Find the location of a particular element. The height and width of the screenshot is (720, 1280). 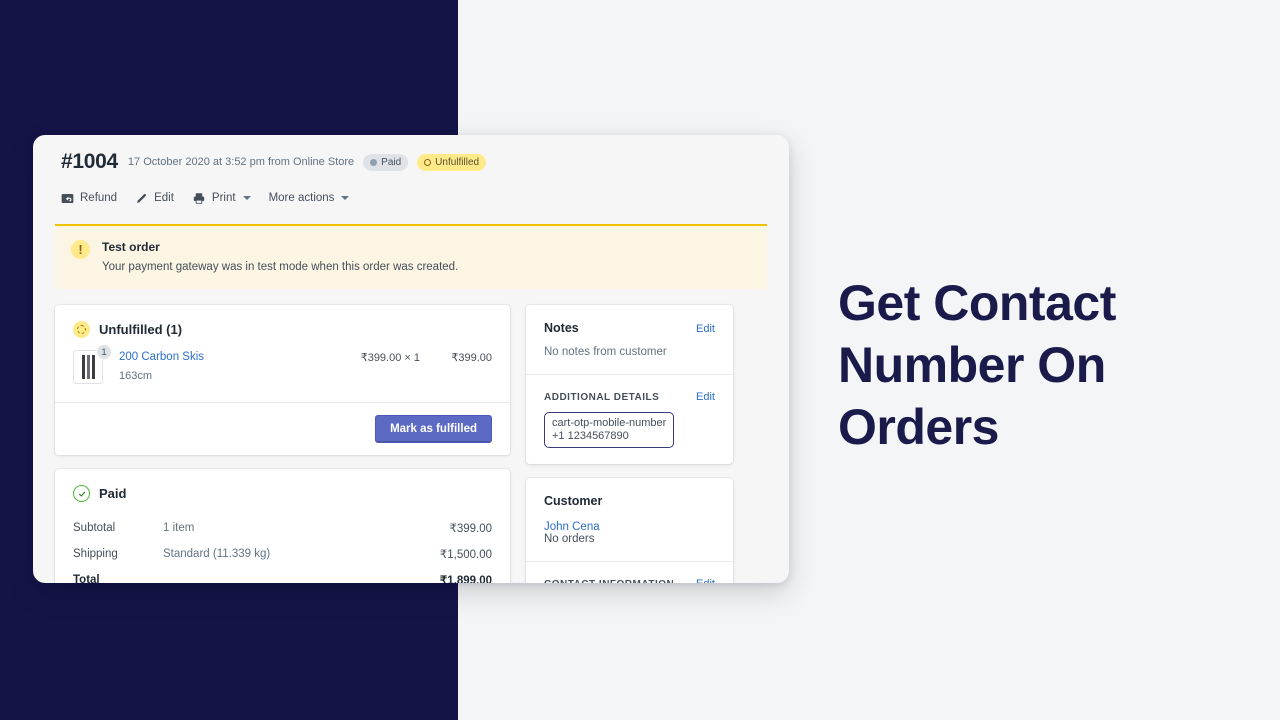

additional-details-head: ADDITIONAL DETAILS Edit is located at coordinates (629, 397).